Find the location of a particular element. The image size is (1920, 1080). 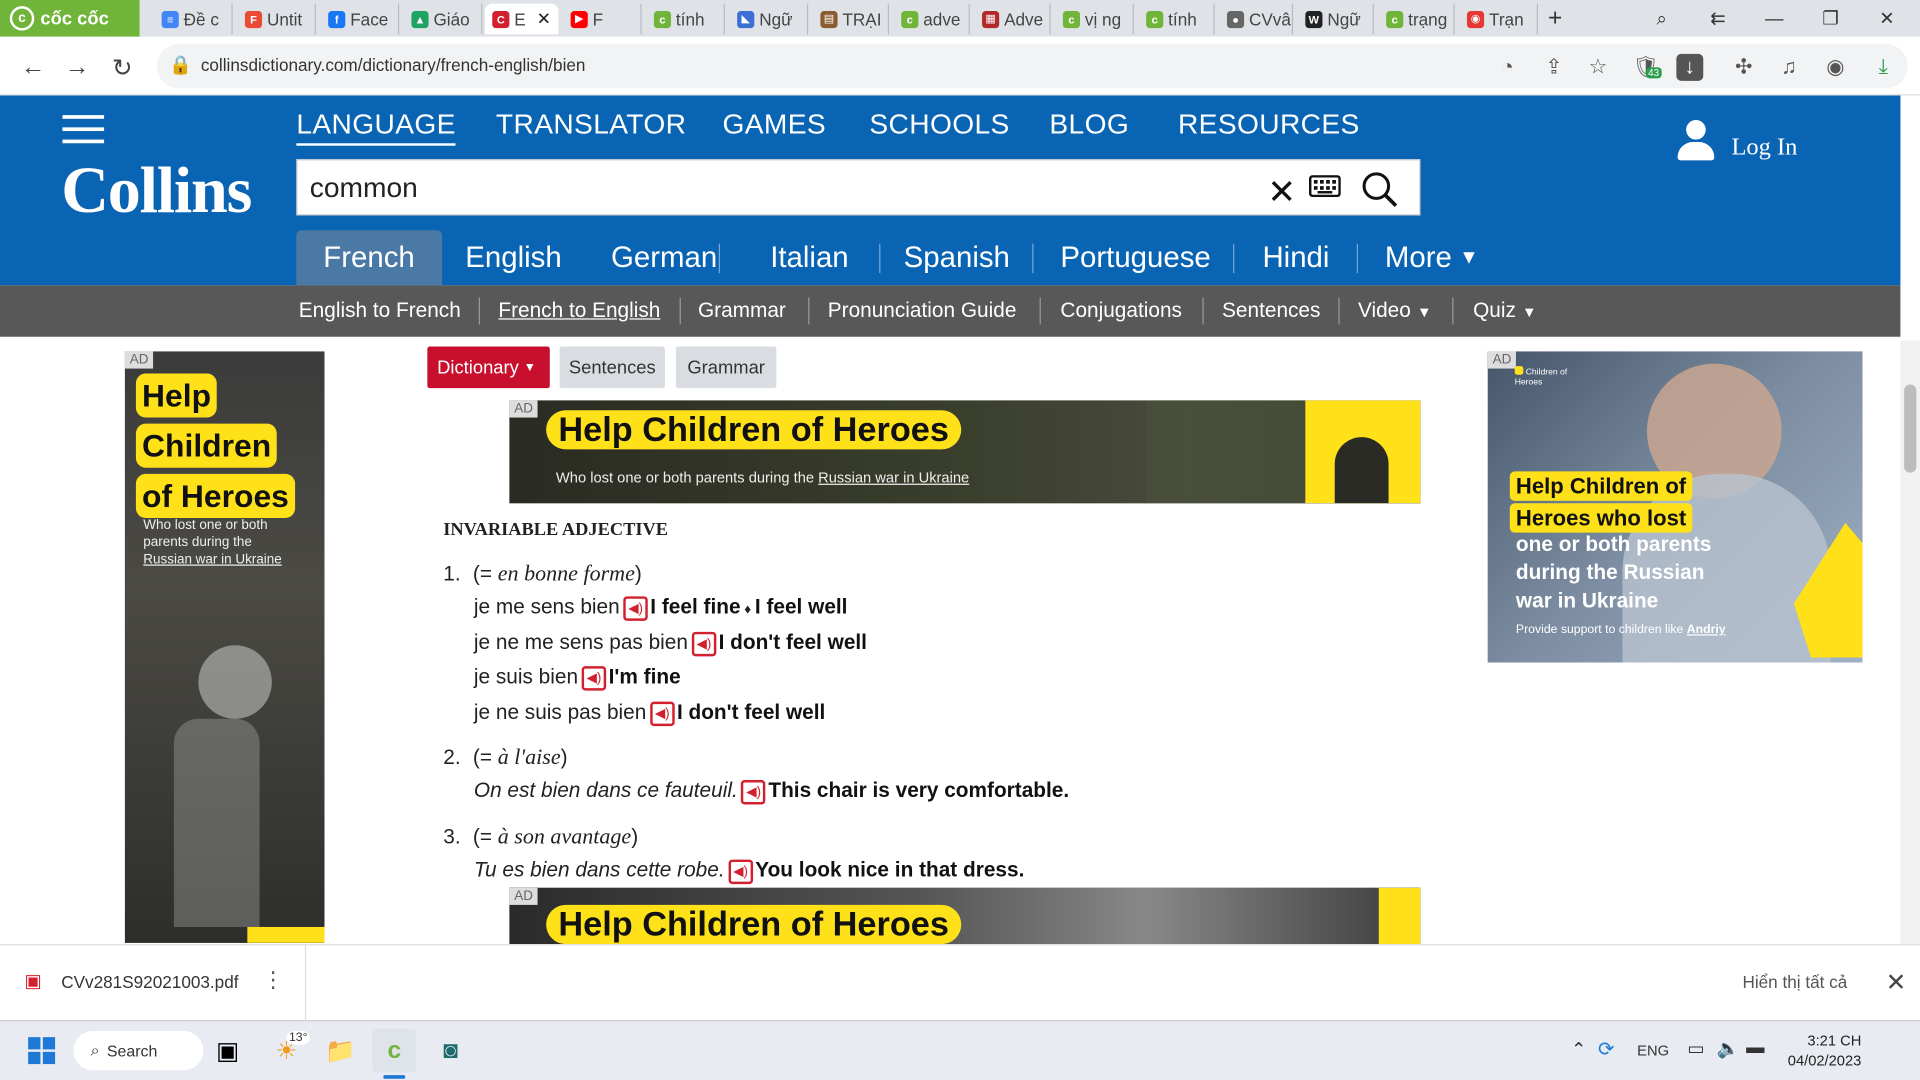

topnav-games: GAMES is located at coordinates (774, 124).